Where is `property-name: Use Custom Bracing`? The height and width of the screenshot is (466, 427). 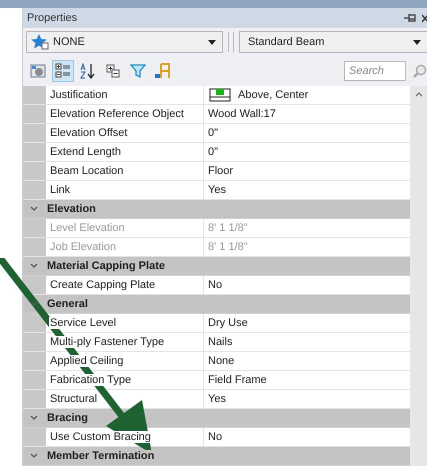
property-name: Use Custom Bracing is located at coordinates (100, 437).